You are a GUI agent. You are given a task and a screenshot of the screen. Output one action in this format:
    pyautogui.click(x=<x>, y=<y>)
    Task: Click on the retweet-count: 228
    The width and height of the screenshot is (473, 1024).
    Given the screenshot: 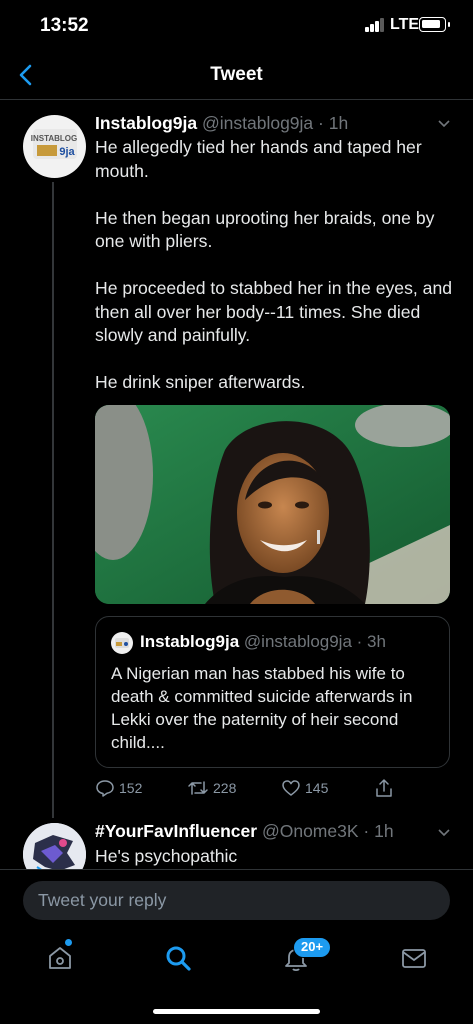 What is the action you would take?
    pyautogui.click(x=225, y=788)
    